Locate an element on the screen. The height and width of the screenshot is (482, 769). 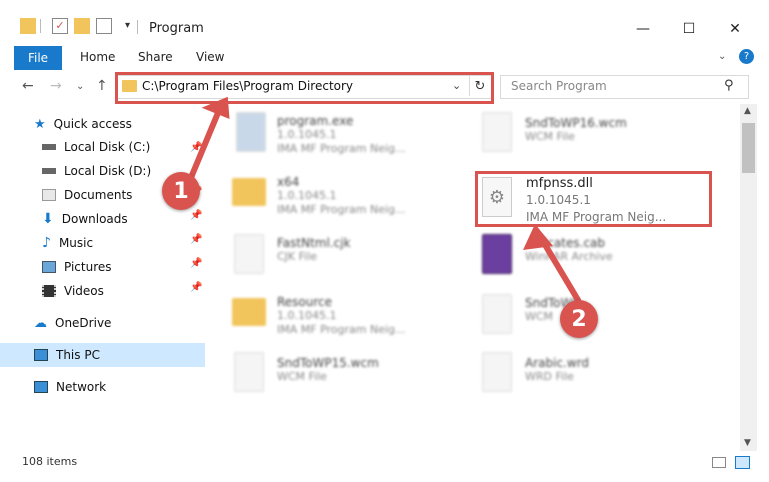
arrow-1-head is located at coordinates (215, 108).